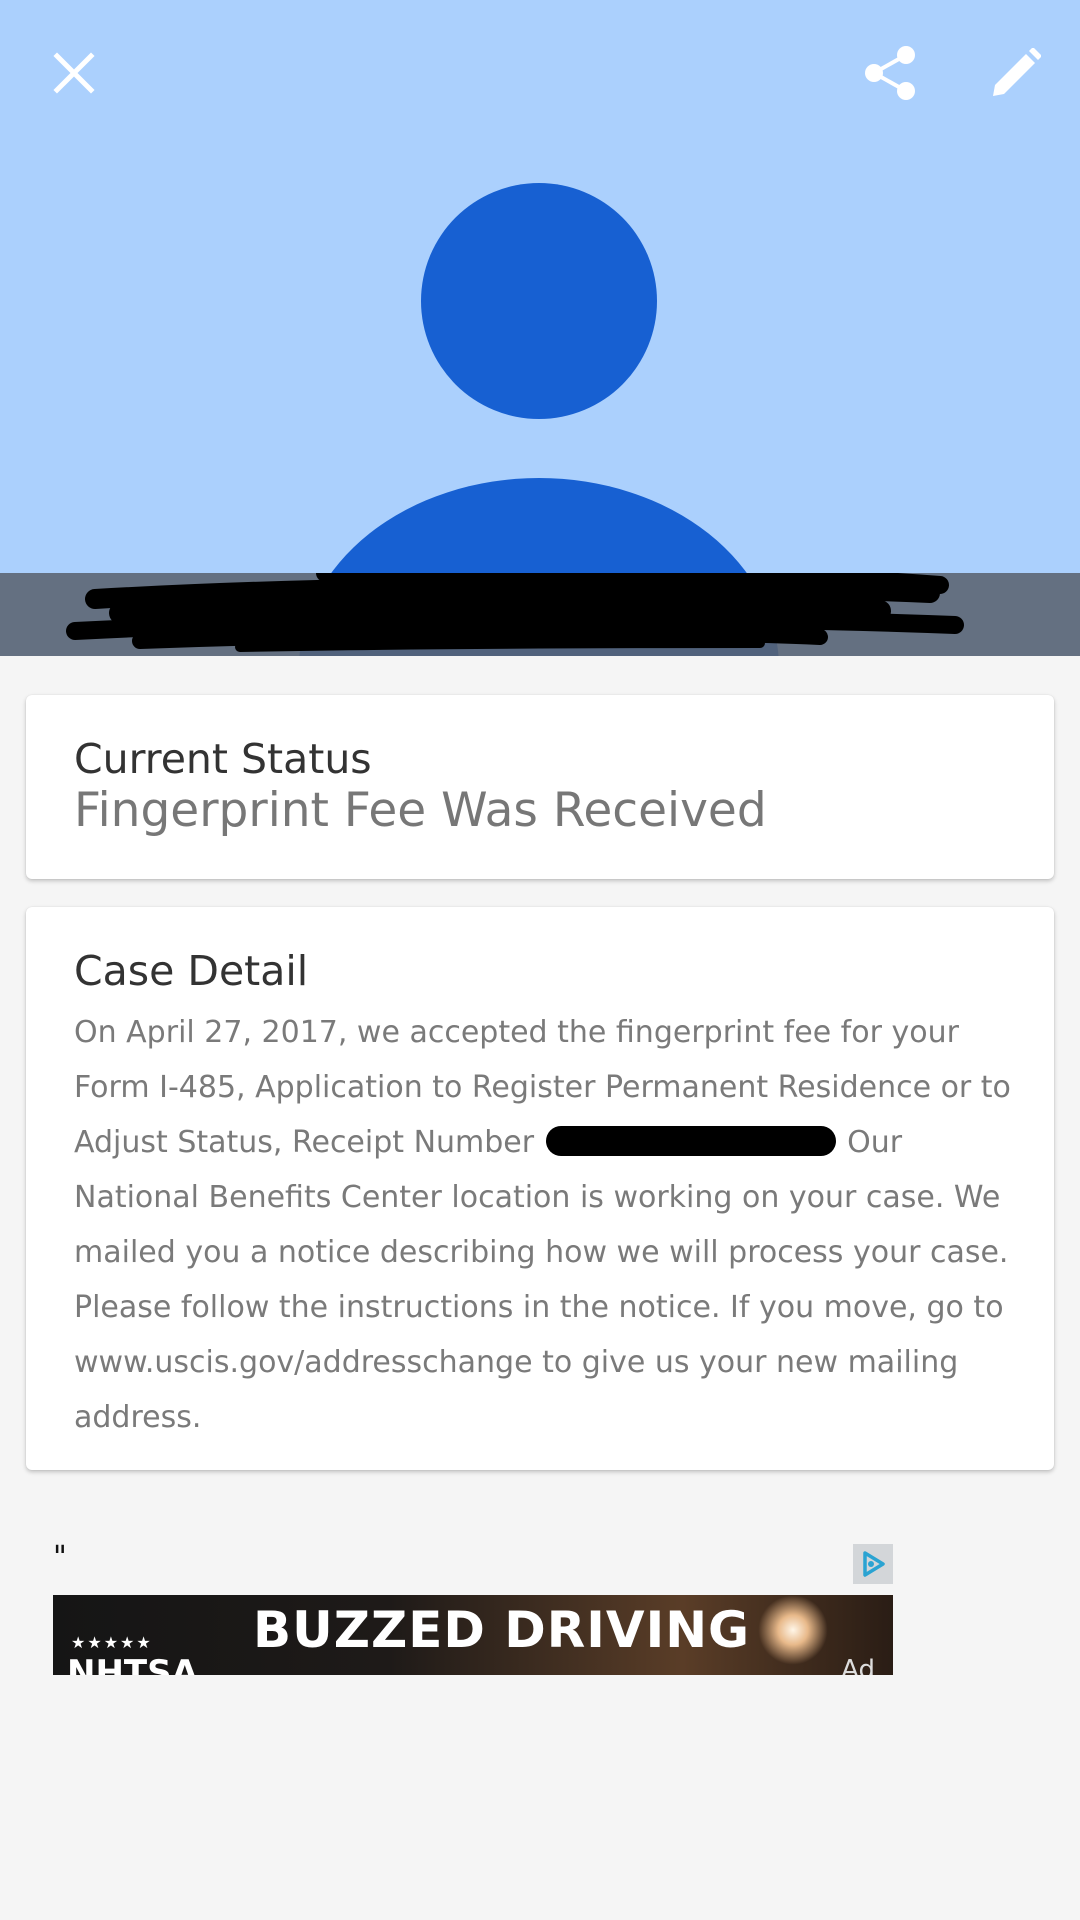  Describe the element at coordinates (60, 1557) in the screenshot. I see `ad-quote-mark: "` at that location.